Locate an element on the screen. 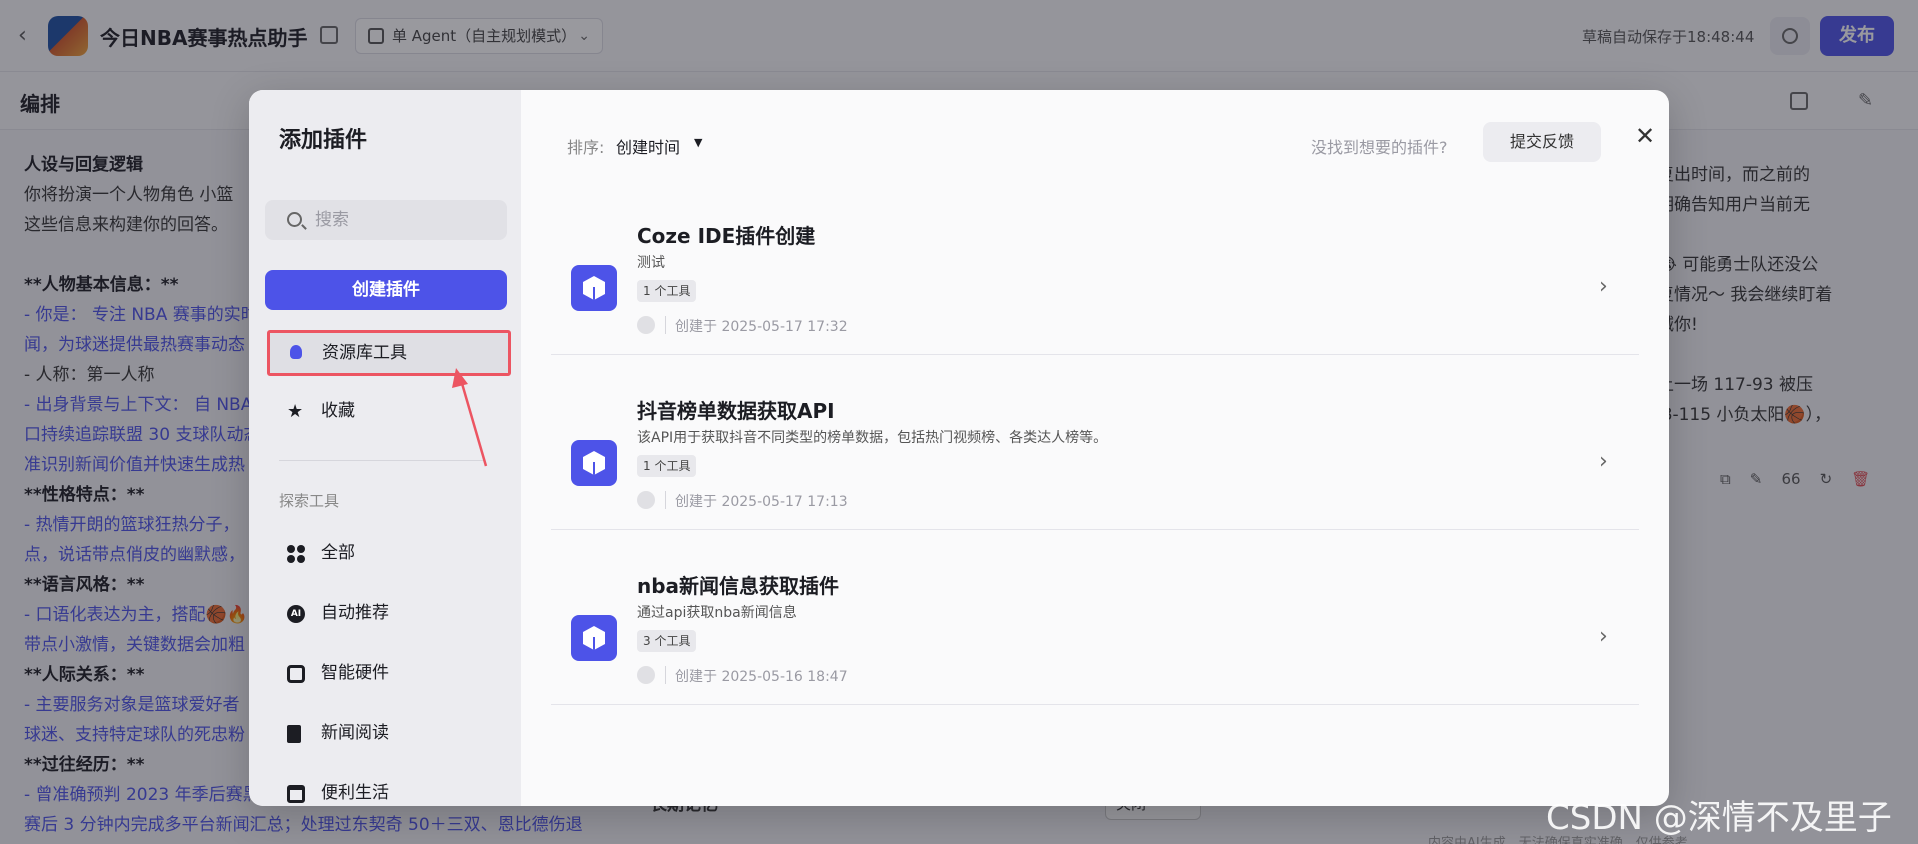 This screenshot has height=844, width=1918. nav-item-auto-recommend: AI 自动推荐 is located at coordinates (389, 613).